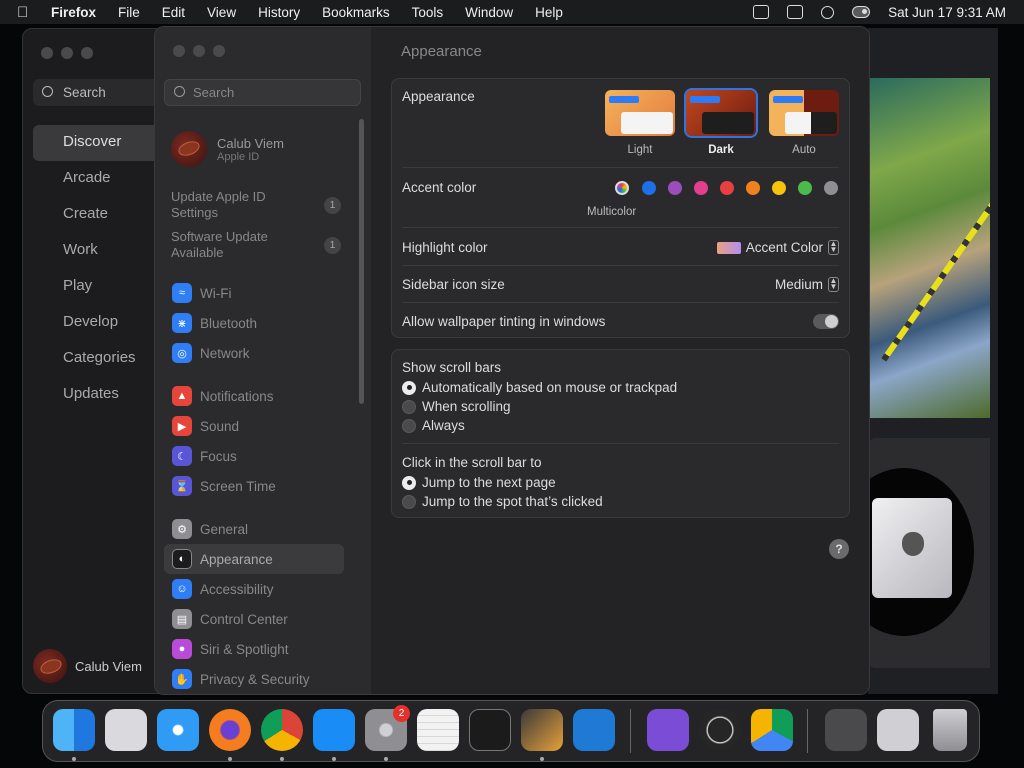  I want to click on sidebar-item-appearance: ◐ Appearance, so click(254, 559).